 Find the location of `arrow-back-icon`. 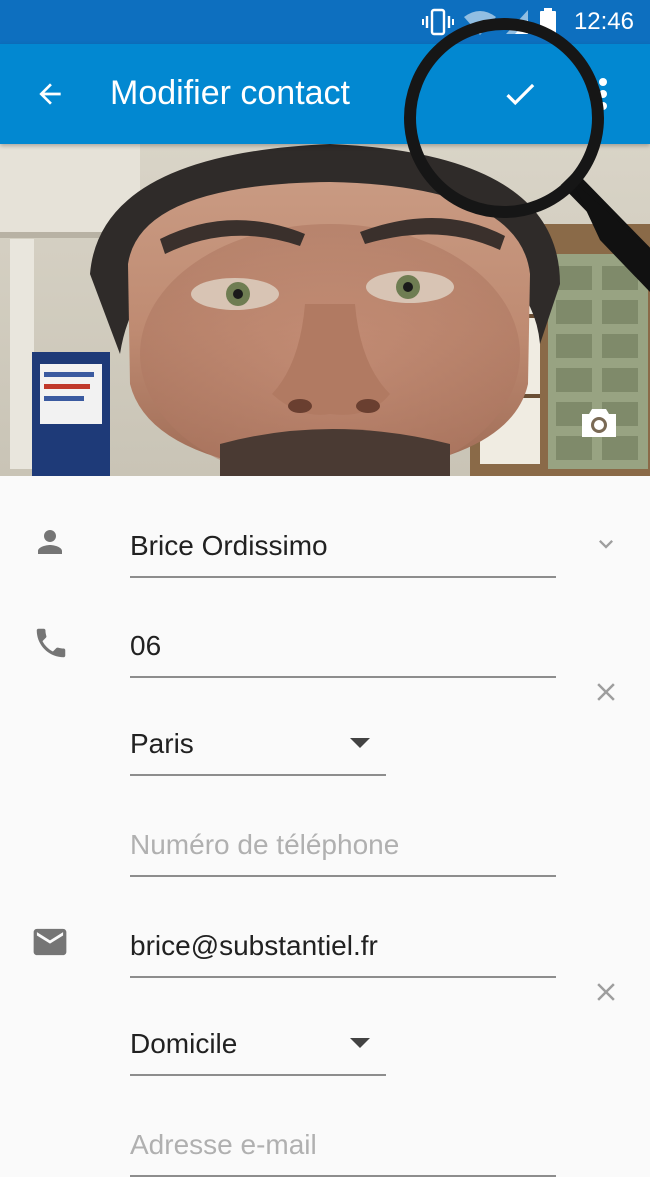

arrow-back-icon is located at coordinates (50, 94).